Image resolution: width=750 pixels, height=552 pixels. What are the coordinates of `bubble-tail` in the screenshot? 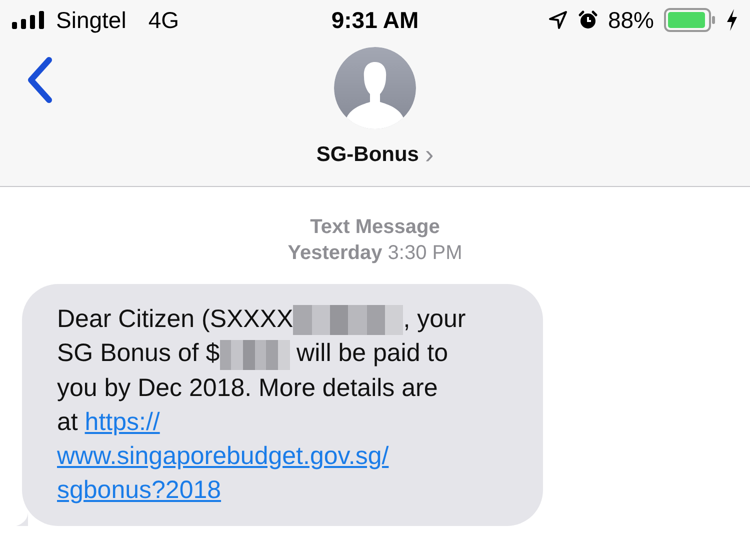 It's located at (22, 519).